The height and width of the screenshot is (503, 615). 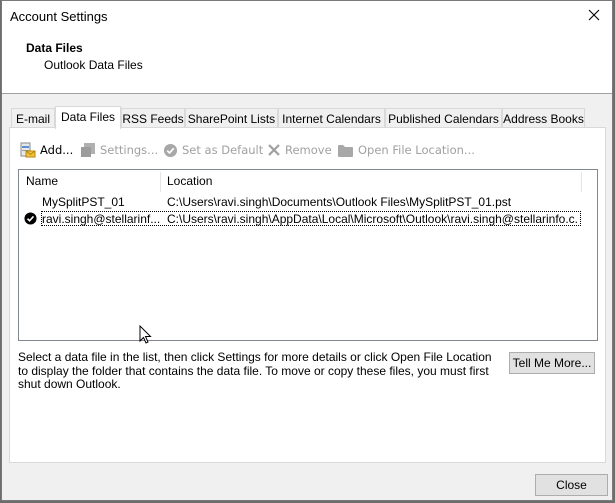 What do you see at coordinates (88, 117) in the screenshot?
I see `tab-data-files: Data Files` at bounding box center [88, 117].